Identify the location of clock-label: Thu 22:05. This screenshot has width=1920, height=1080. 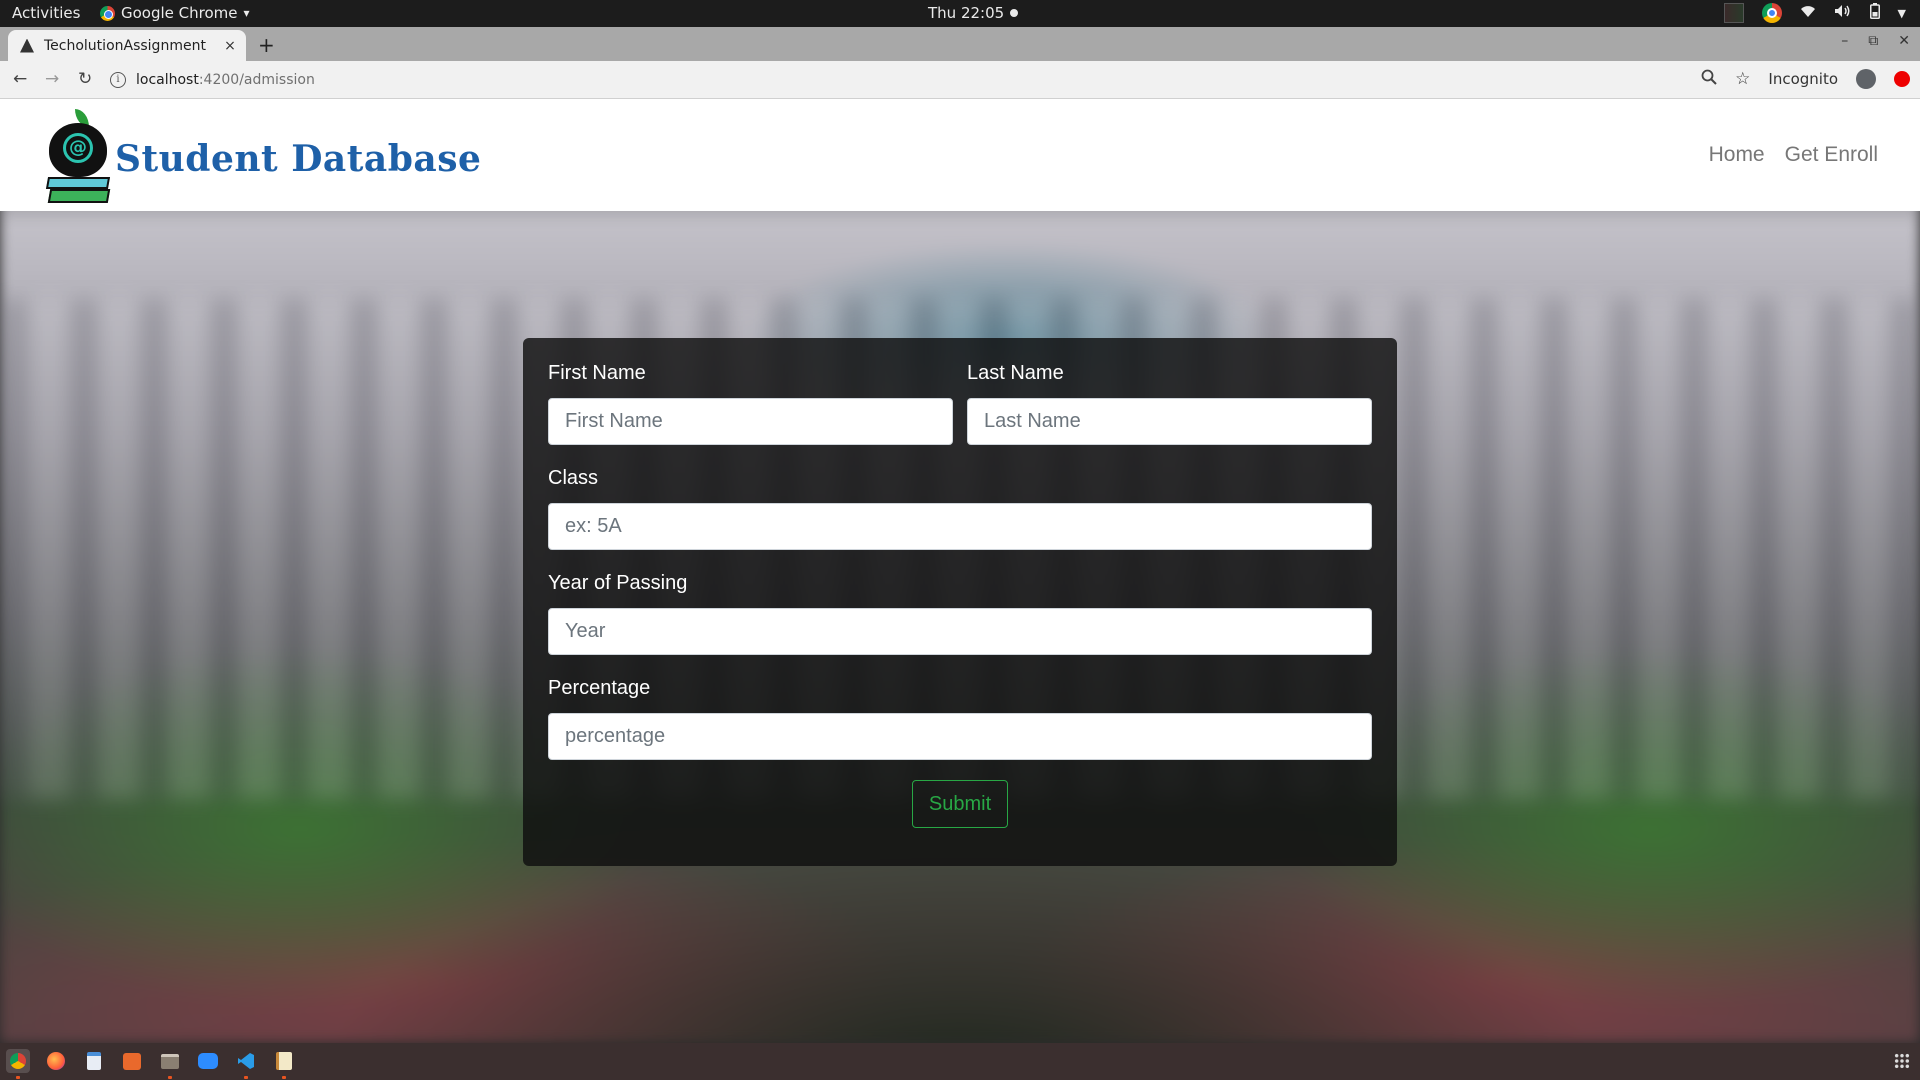
(966, 13).